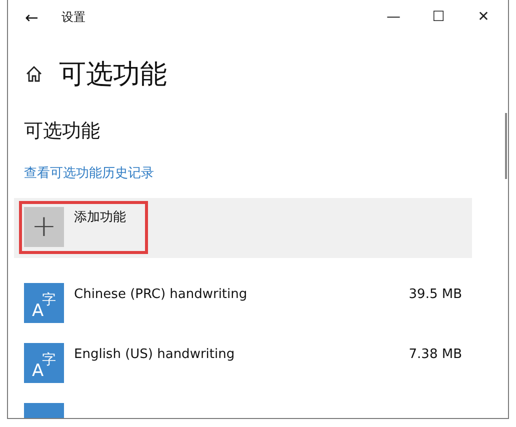 Image resolution: width=516 pixels, height=427 pixels. Describe the element at coordinates (154, 354) in the screenshot. I see `feature-name: English (US) handwriting` at that location.